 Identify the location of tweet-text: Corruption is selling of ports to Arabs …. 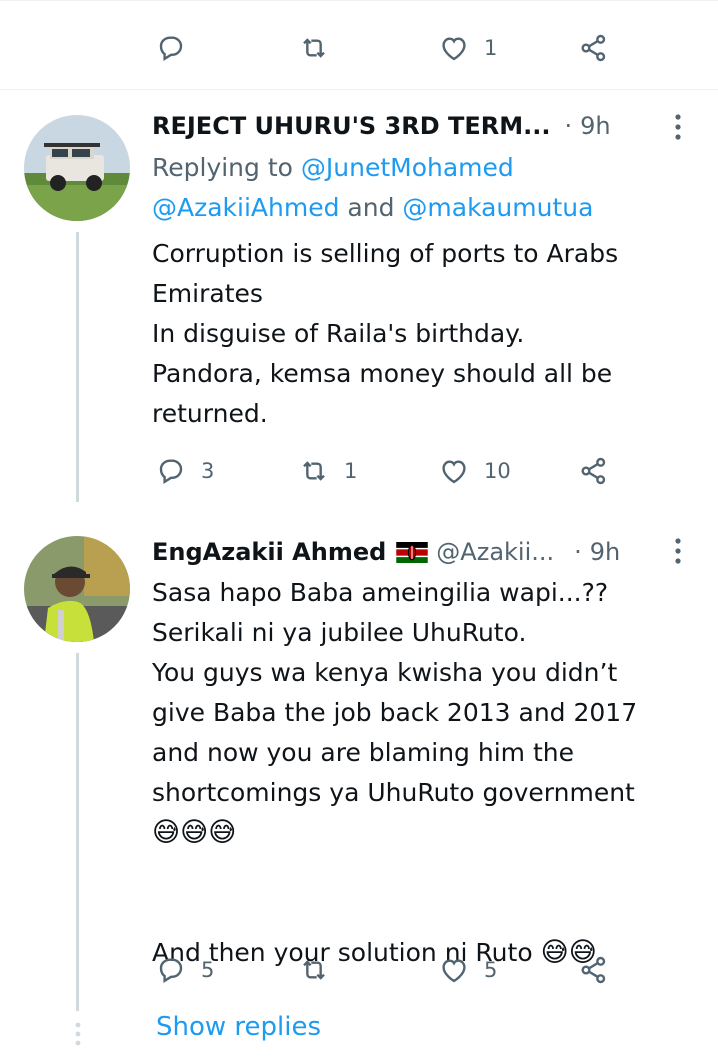
(385, 333).